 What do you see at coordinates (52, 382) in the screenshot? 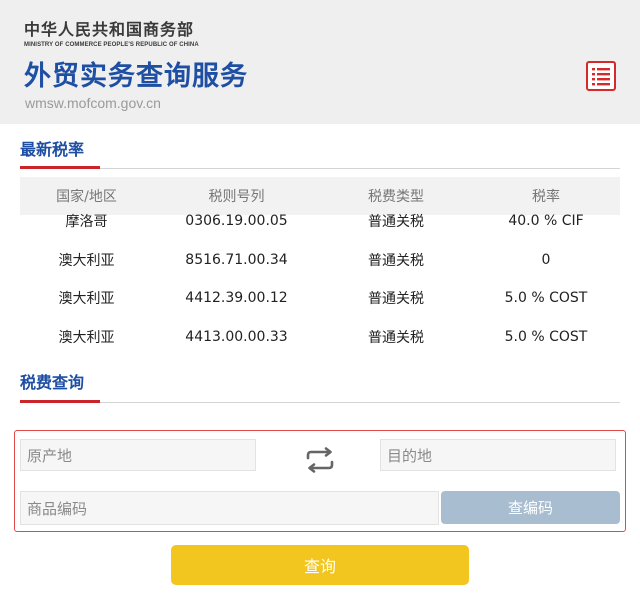
I see `tax-query-title: 税费查询` at bounding box center [52, 382].